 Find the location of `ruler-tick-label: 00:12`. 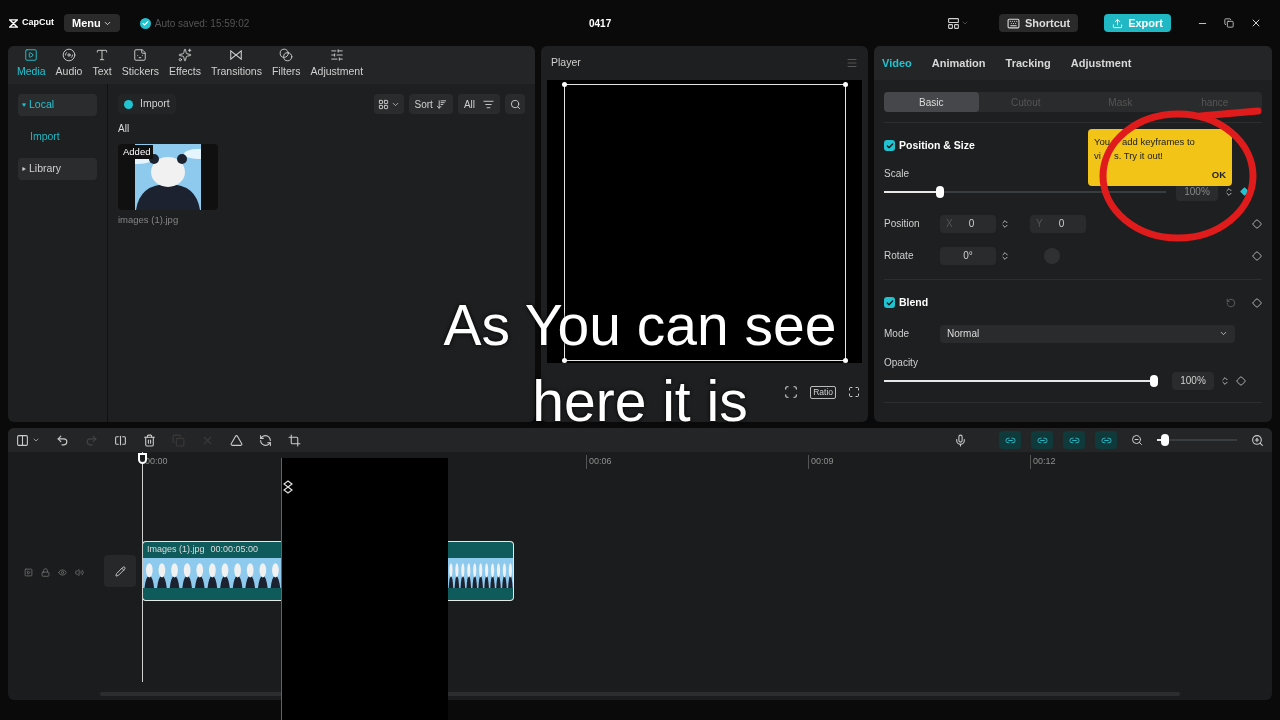

ruler-tick-label: 00:12 is located at coordinates (1043, 462).